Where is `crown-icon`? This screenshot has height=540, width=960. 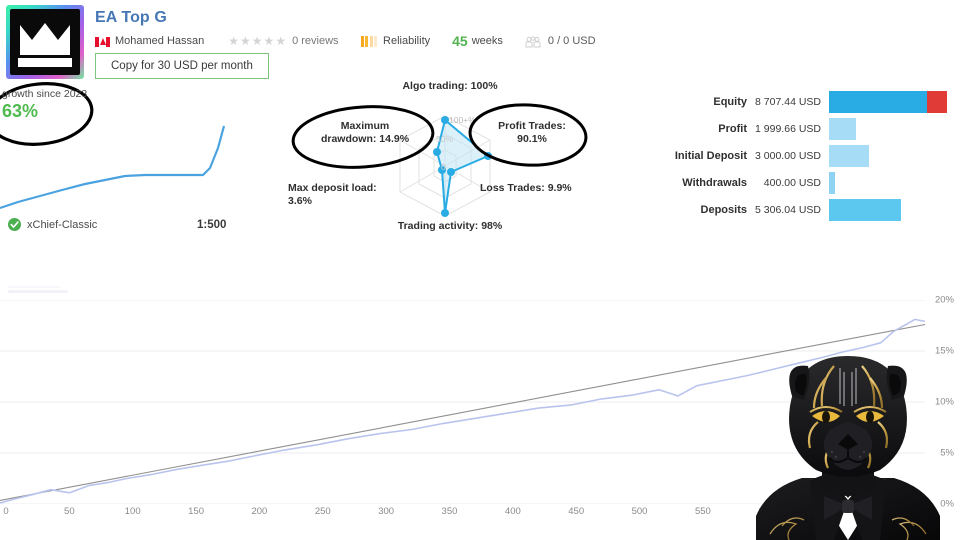
crown-icon is located at coordinates (45, 39).